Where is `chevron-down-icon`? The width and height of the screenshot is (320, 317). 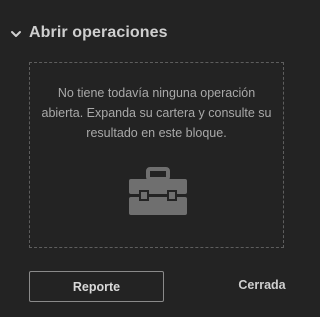
chevron-down-icon is located at coordinates (16, 33).